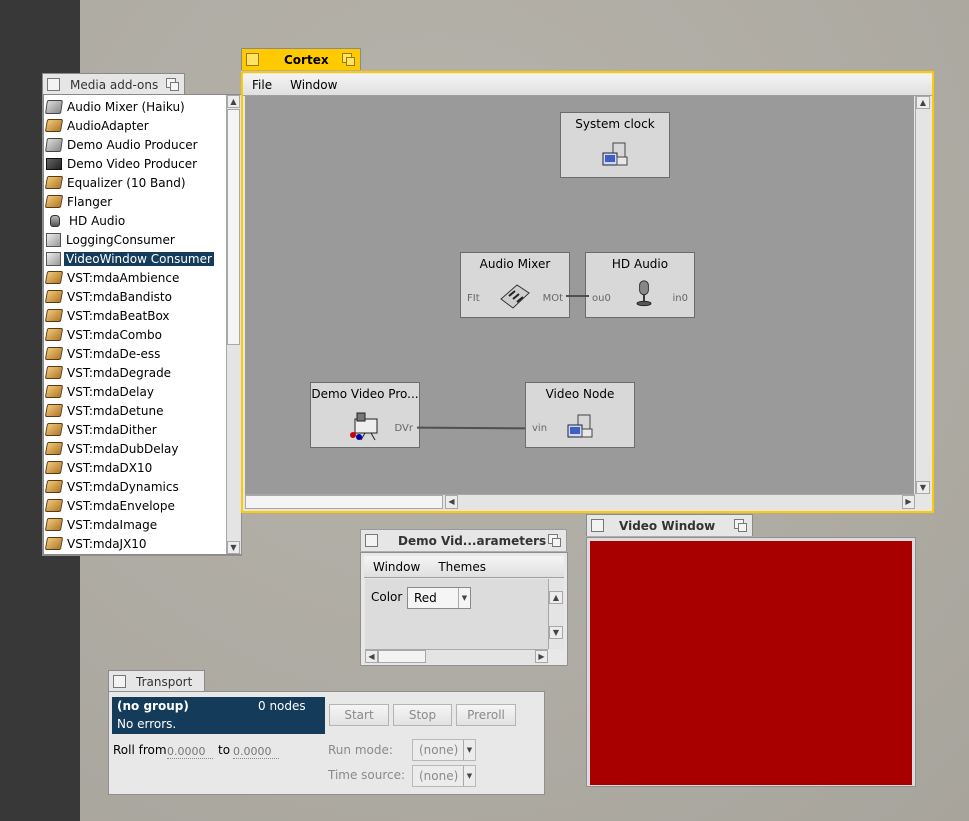 Image resolution: width=969 pixels, height=821 pixels. I want to click on menu-file: File, so click(262, 85).